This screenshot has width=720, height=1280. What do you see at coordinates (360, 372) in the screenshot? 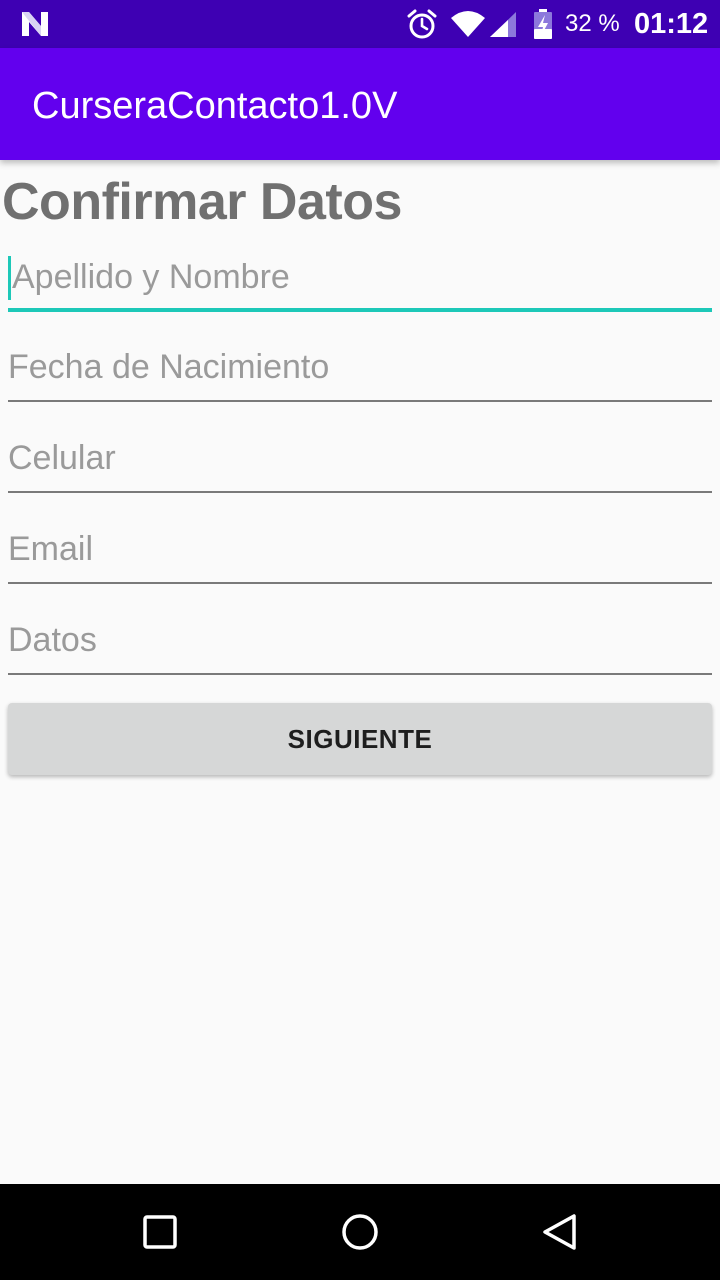
I see `birthdate-field: Fecha de Nacimiento` at bounding box center [360, 372].